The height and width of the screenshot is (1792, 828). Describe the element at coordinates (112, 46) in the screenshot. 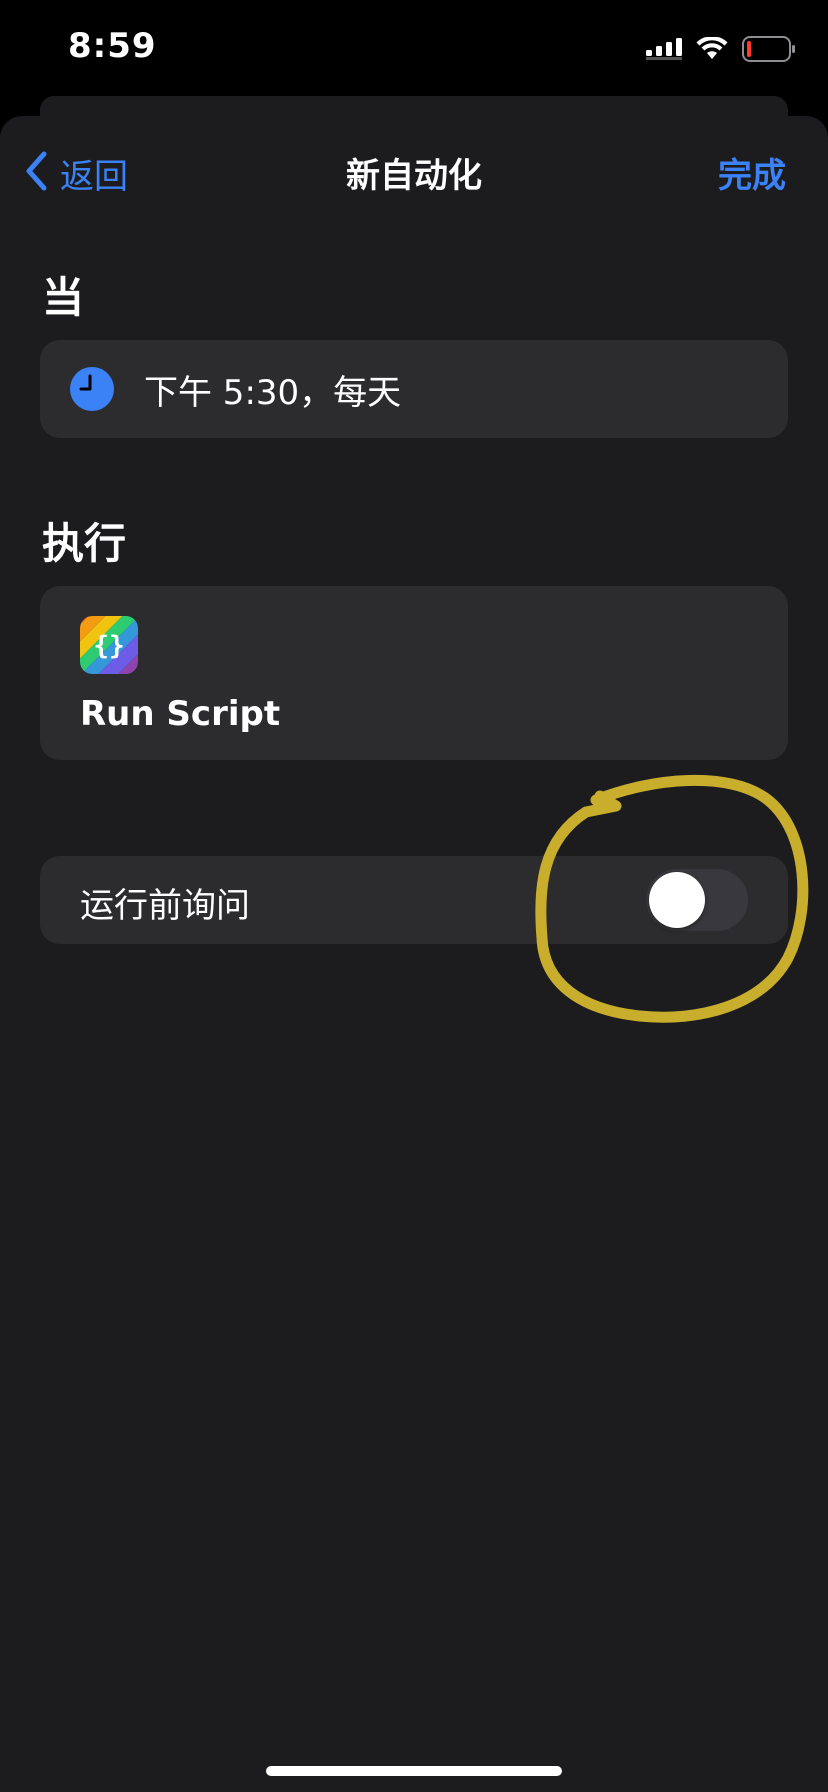

I see `status-time: 8:59` at that location.